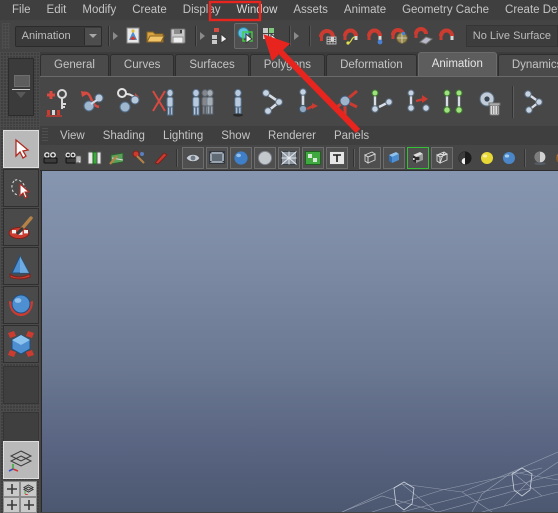  Describe the element at coordinates (445, 10) in the screenshot. I see `menu-item-geometry-cache: Geometry Cache` at that location.